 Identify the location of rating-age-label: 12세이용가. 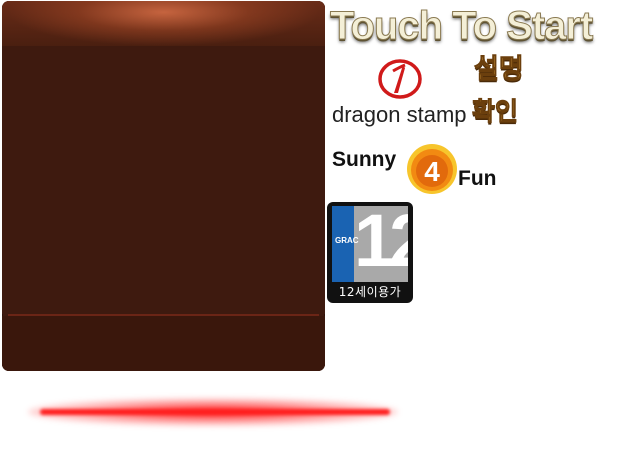
(370, 292).